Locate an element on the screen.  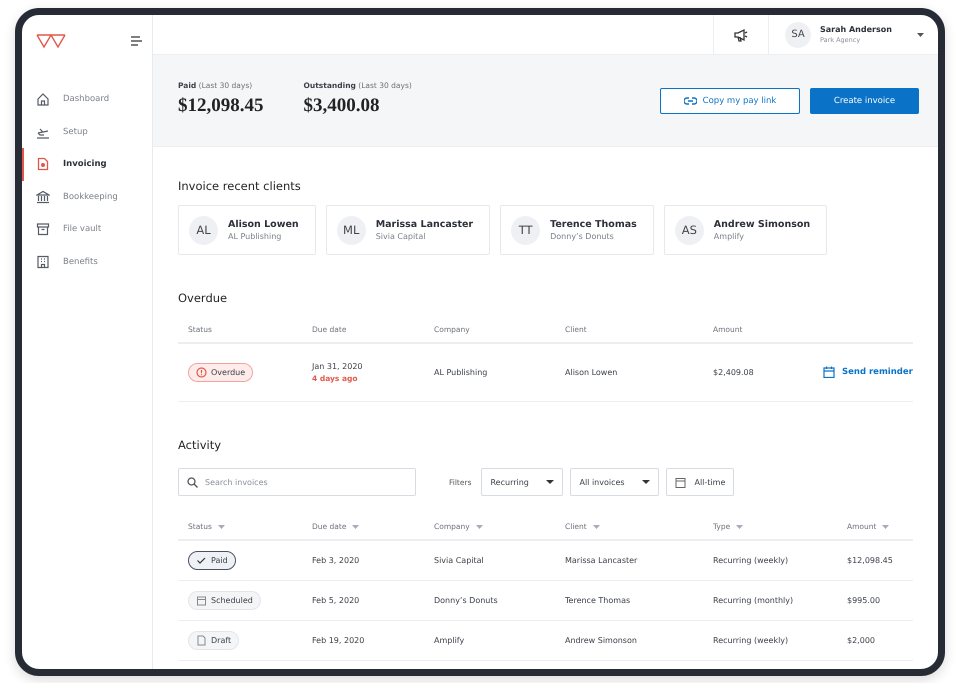
filter-dropdown: All invoices is located at coordinates (615, 482).